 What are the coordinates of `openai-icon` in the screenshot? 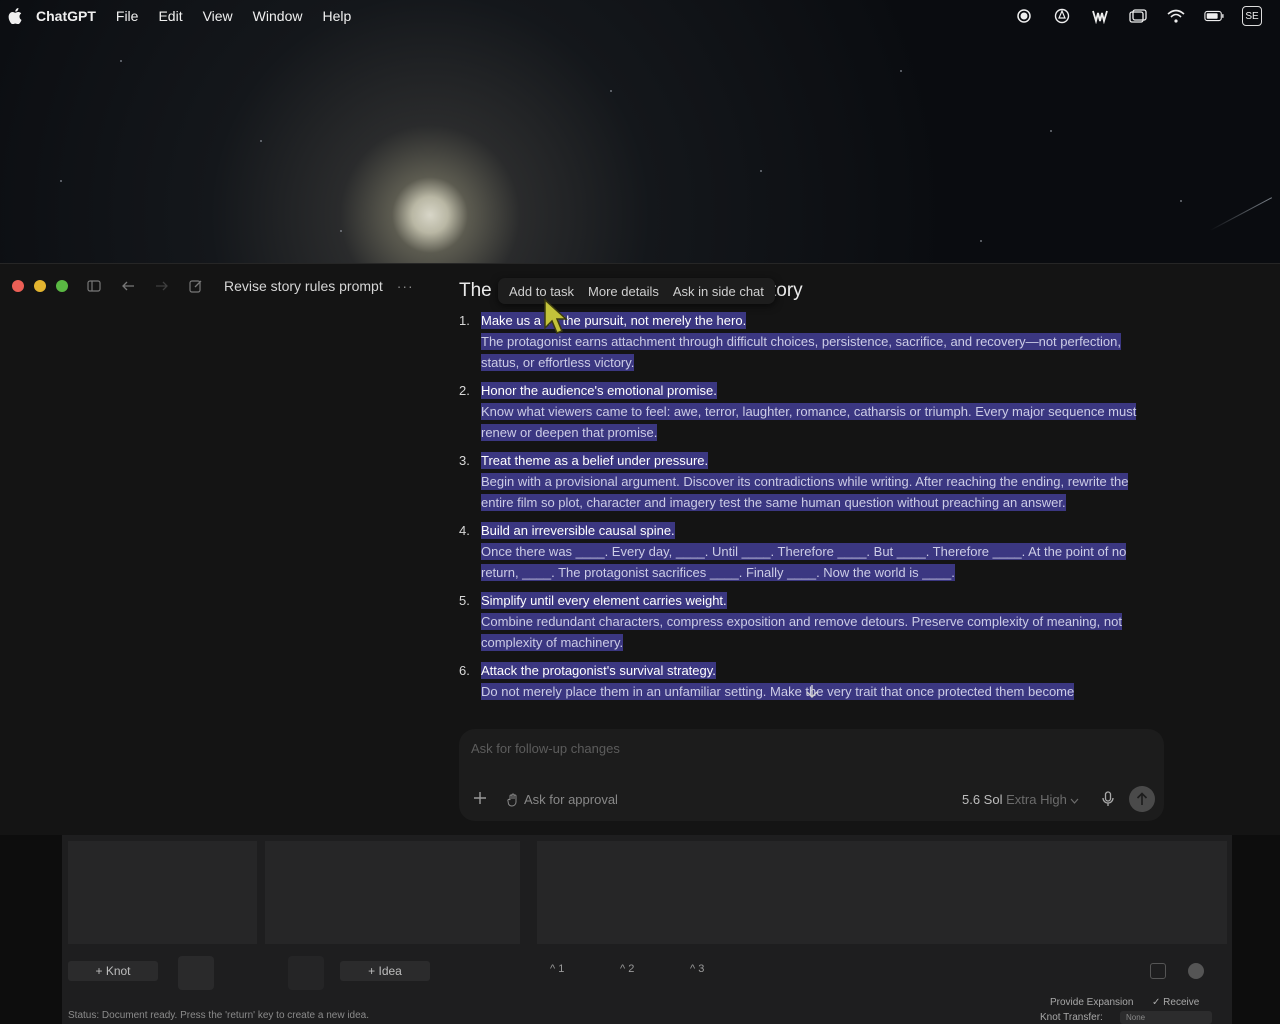 It's located at (1062, 16).